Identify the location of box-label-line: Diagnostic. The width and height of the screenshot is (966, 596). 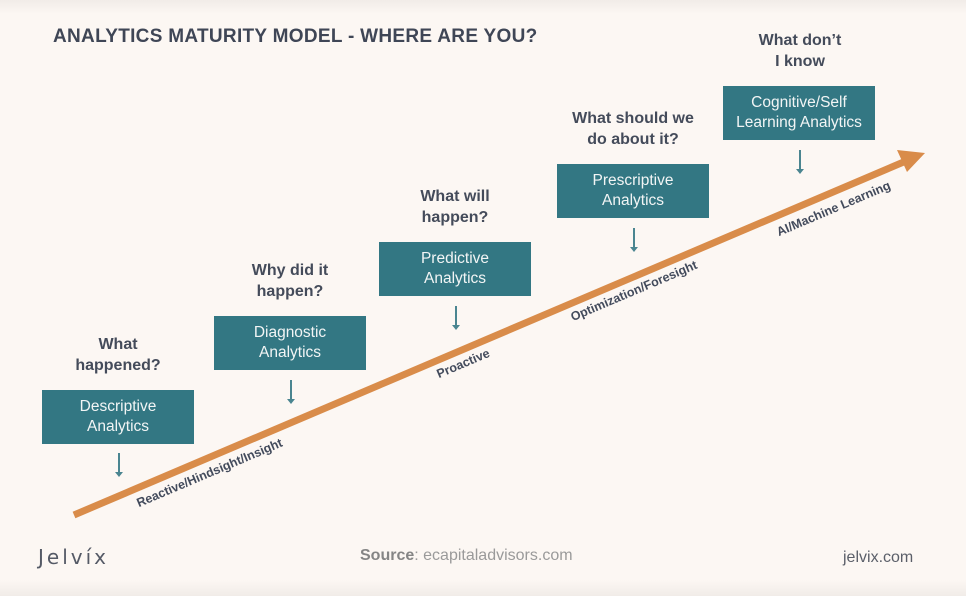
(290, 332).